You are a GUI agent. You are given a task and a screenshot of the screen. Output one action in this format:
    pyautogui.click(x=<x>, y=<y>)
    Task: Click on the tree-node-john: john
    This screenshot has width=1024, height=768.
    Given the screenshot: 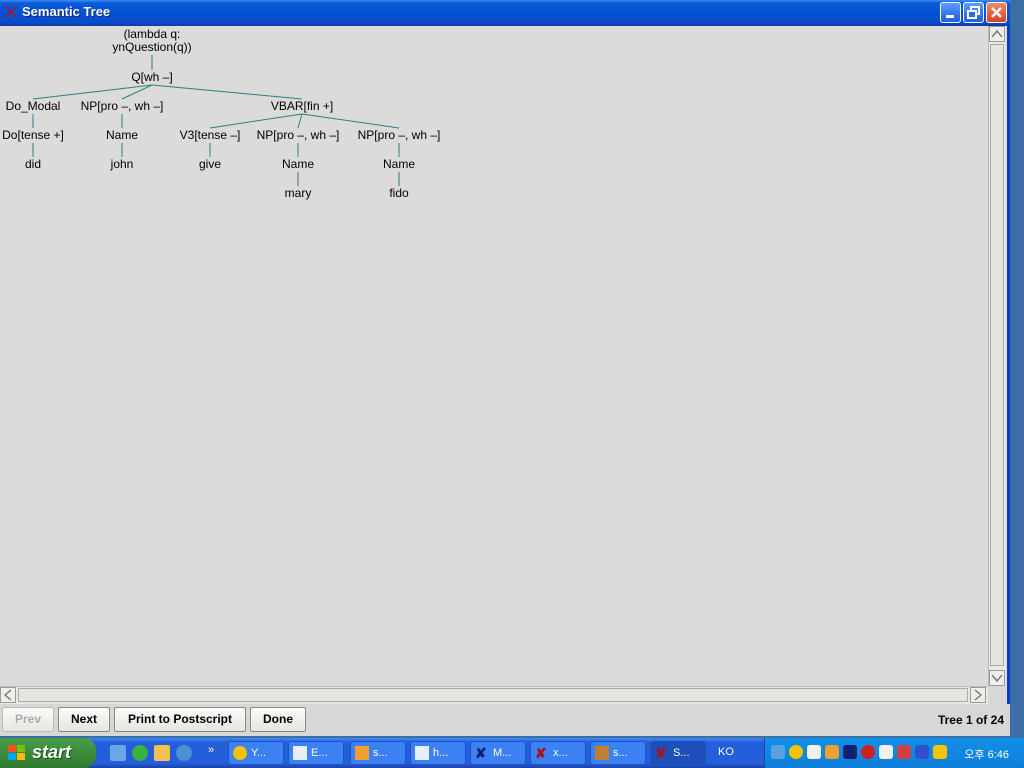 What is the action you would take?
    pyautogui.click(x=122, y=164)
    